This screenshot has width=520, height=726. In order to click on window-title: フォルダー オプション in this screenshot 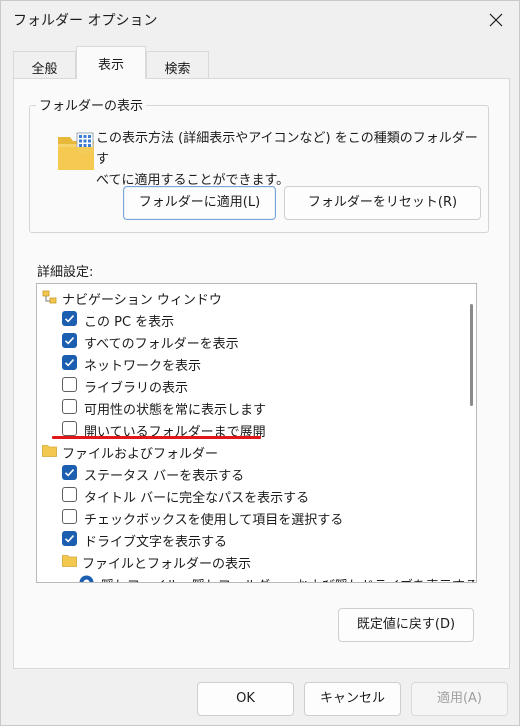, I will do `click(85, 21)`.